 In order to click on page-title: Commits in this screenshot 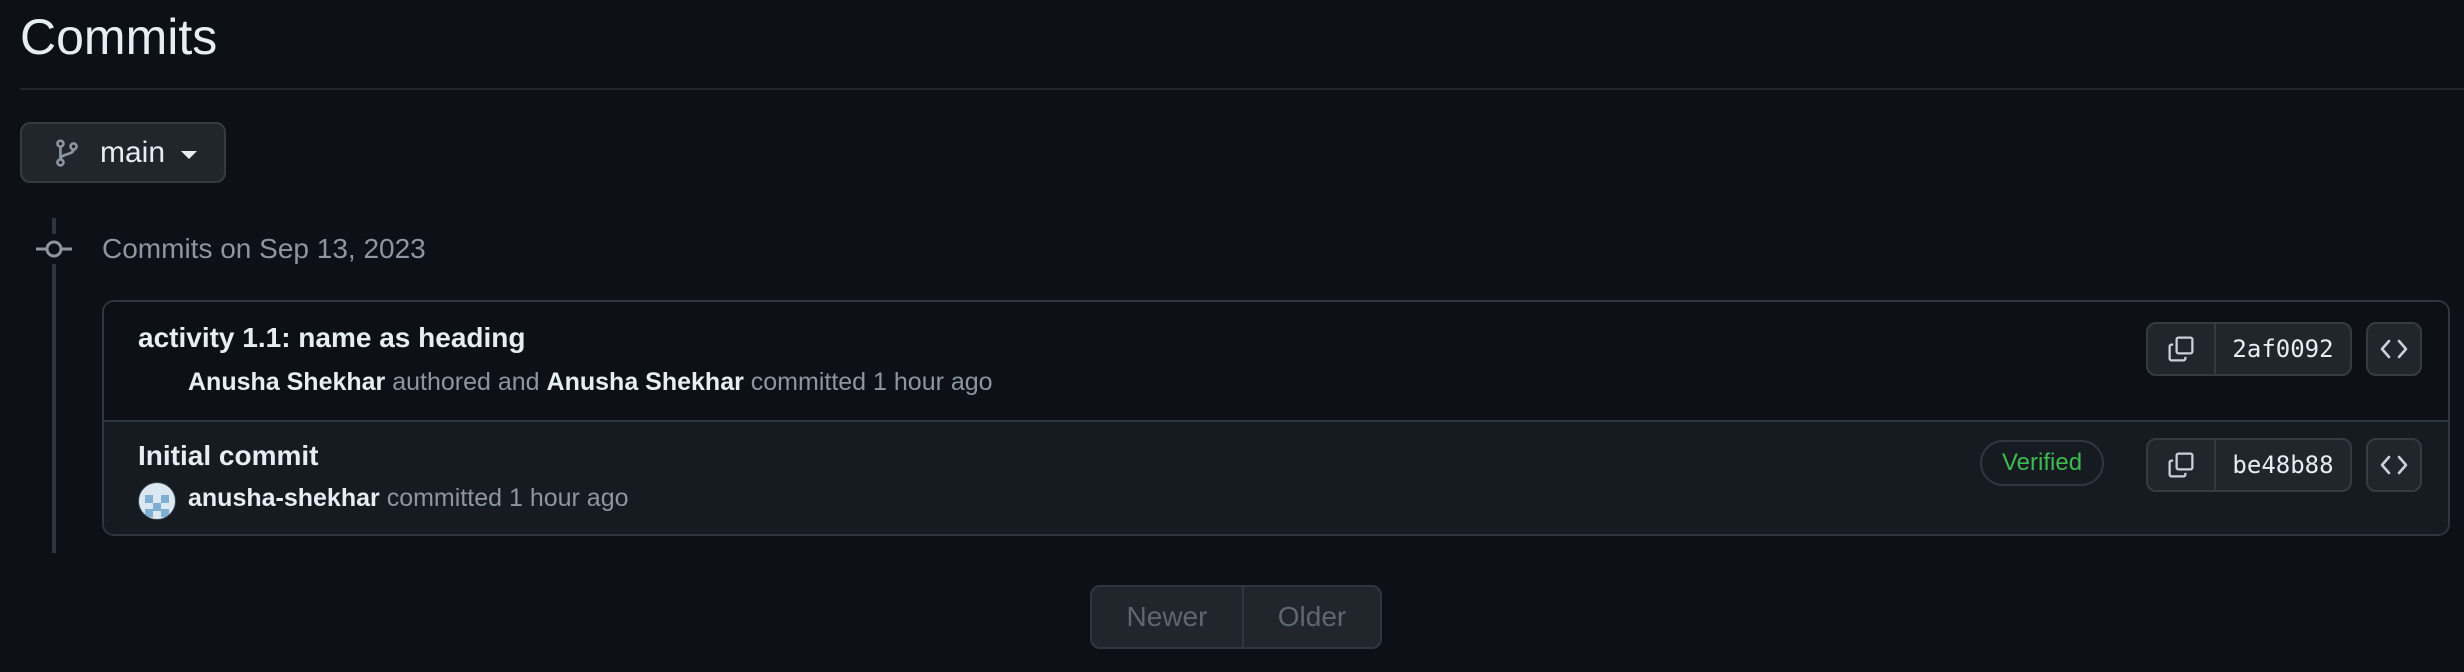, I will do `click(119, 37)`.